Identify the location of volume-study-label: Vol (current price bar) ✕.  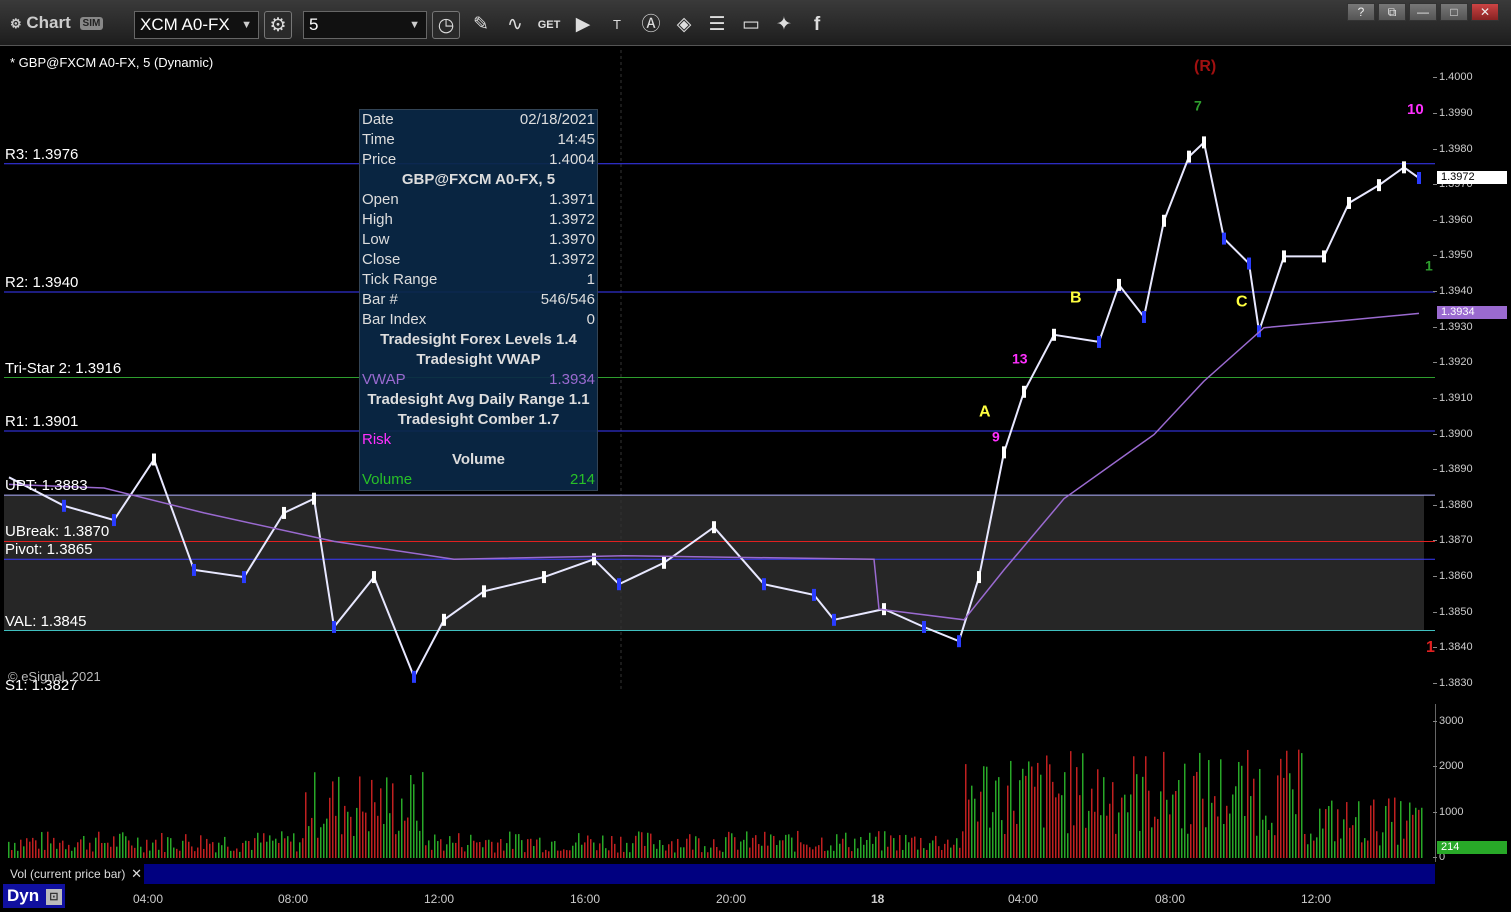
(74, 874).